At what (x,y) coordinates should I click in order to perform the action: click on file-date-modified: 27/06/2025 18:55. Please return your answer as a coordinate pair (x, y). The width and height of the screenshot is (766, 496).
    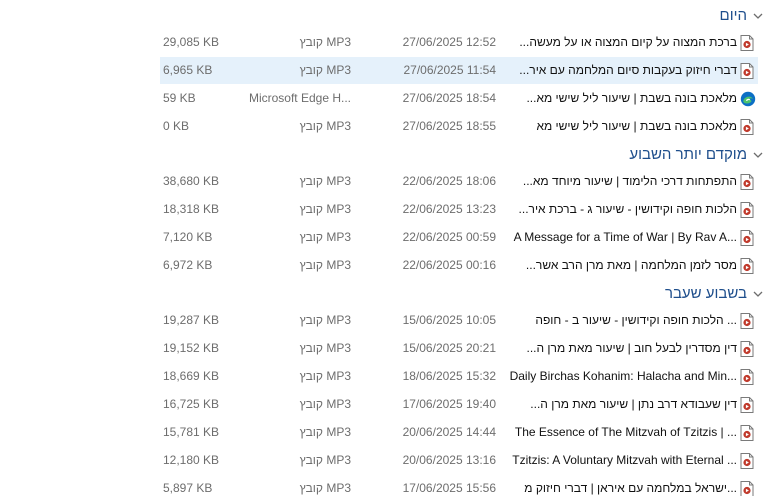
    Looking at the image, I should click on (449, 126).